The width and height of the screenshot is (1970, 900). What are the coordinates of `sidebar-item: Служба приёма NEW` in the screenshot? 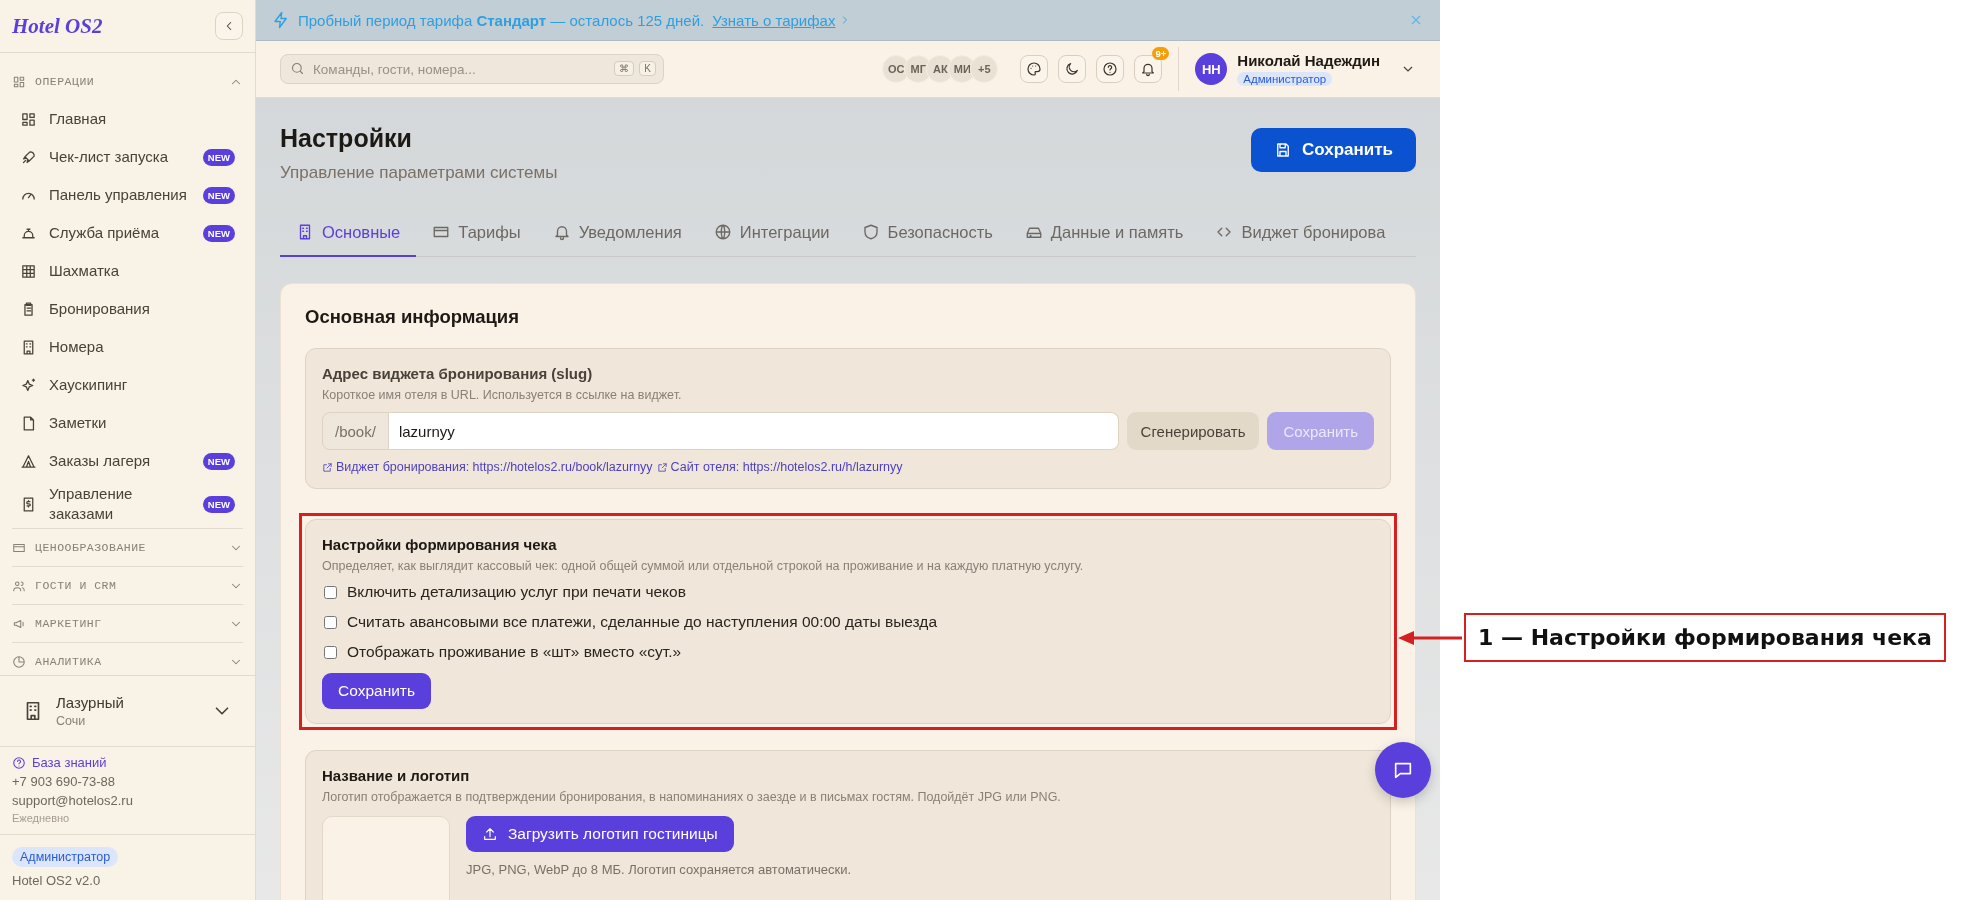 It's located at (127, 233).